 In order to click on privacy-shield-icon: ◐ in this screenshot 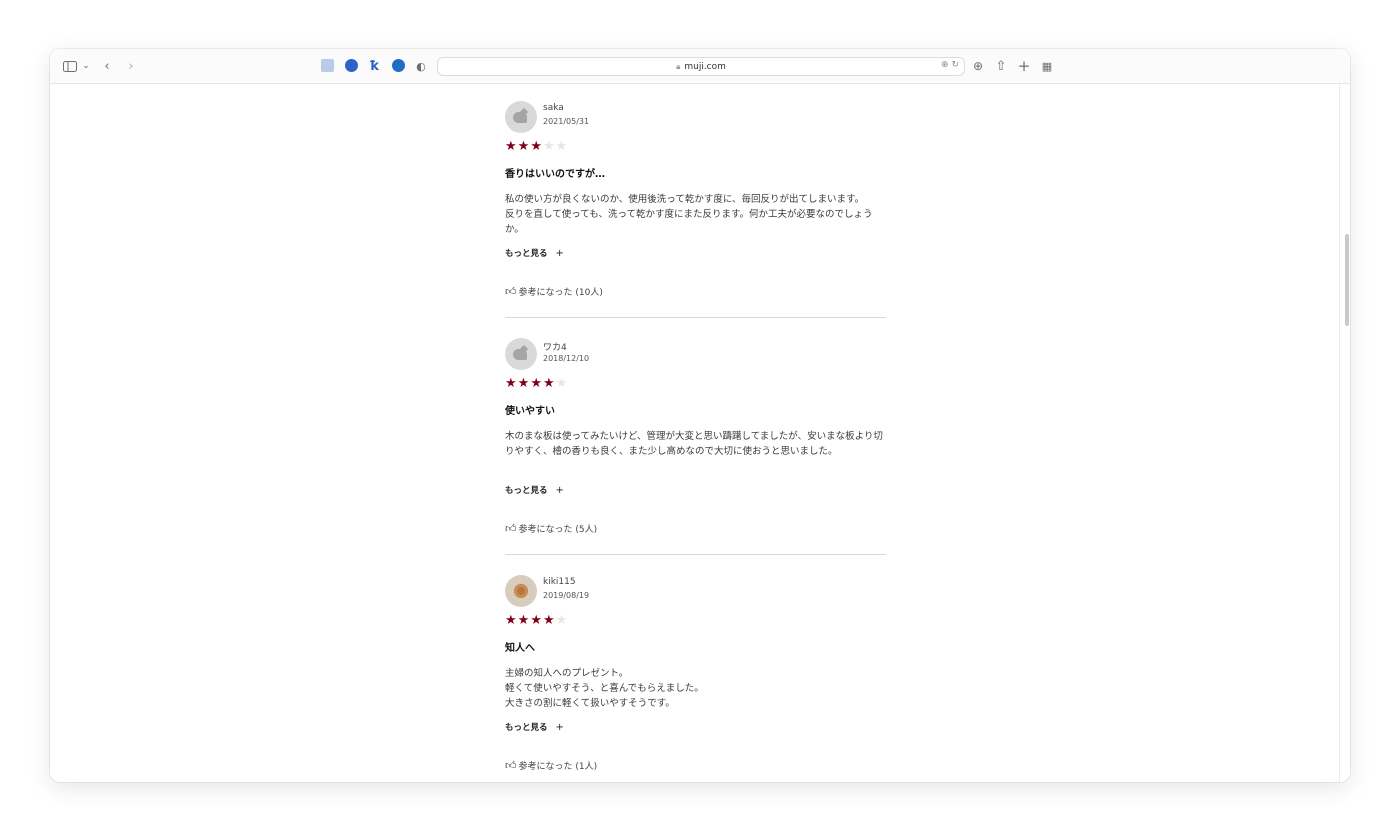, I will do `click(421, 66)`.